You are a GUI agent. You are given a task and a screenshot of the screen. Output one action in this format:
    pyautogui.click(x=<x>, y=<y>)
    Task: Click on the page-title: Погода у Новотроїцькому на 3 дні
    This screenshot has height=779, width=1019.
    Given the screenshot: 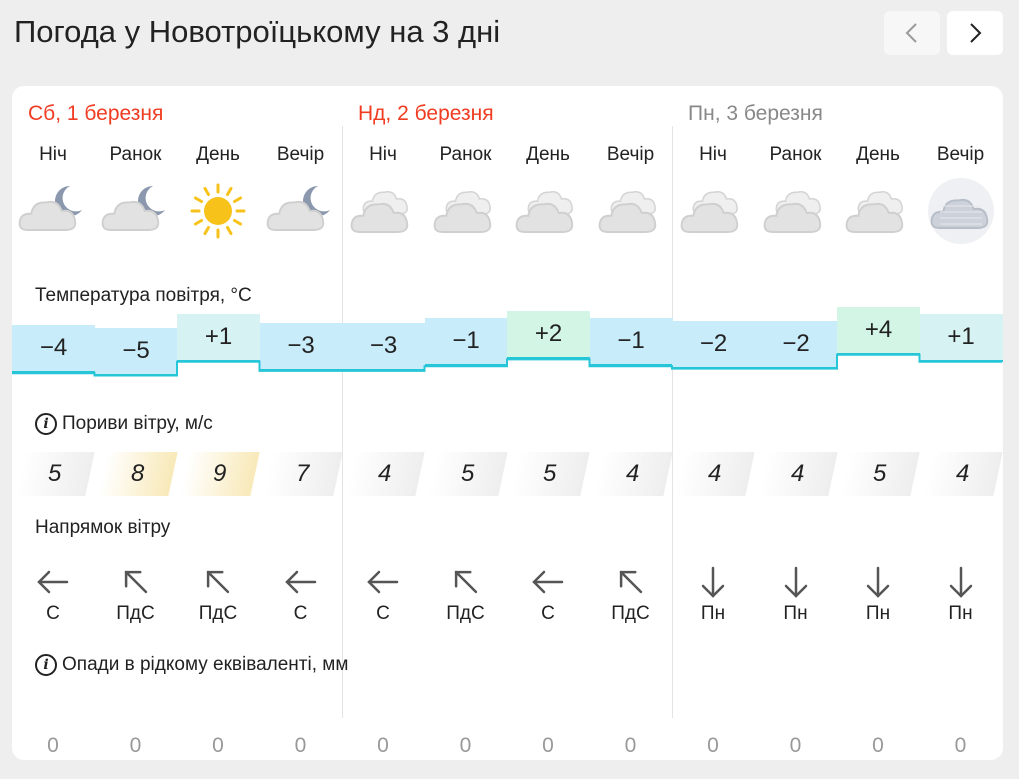 What is the action you would take?
    pyautogui.click(x=257, y=31)
    